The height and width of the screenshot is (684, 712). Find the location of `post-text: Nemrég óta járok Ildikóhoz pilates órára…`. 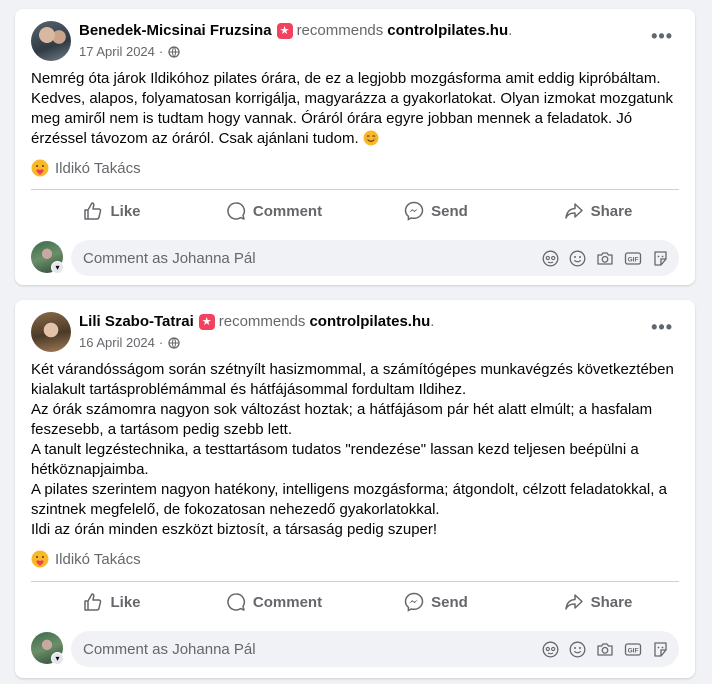

post-text: Nemrég óta járok Ildikóhoz pilates órára… is located at coordinates (352, 108).